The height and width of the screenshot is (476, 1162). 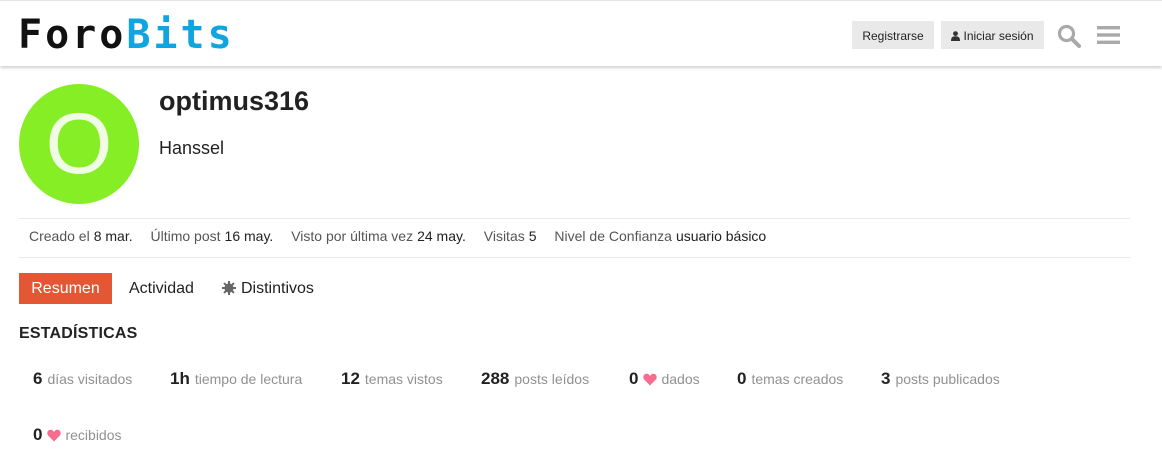 I want to click on stat-days-visited: 6 días visitados, so click(x=83, y=378).